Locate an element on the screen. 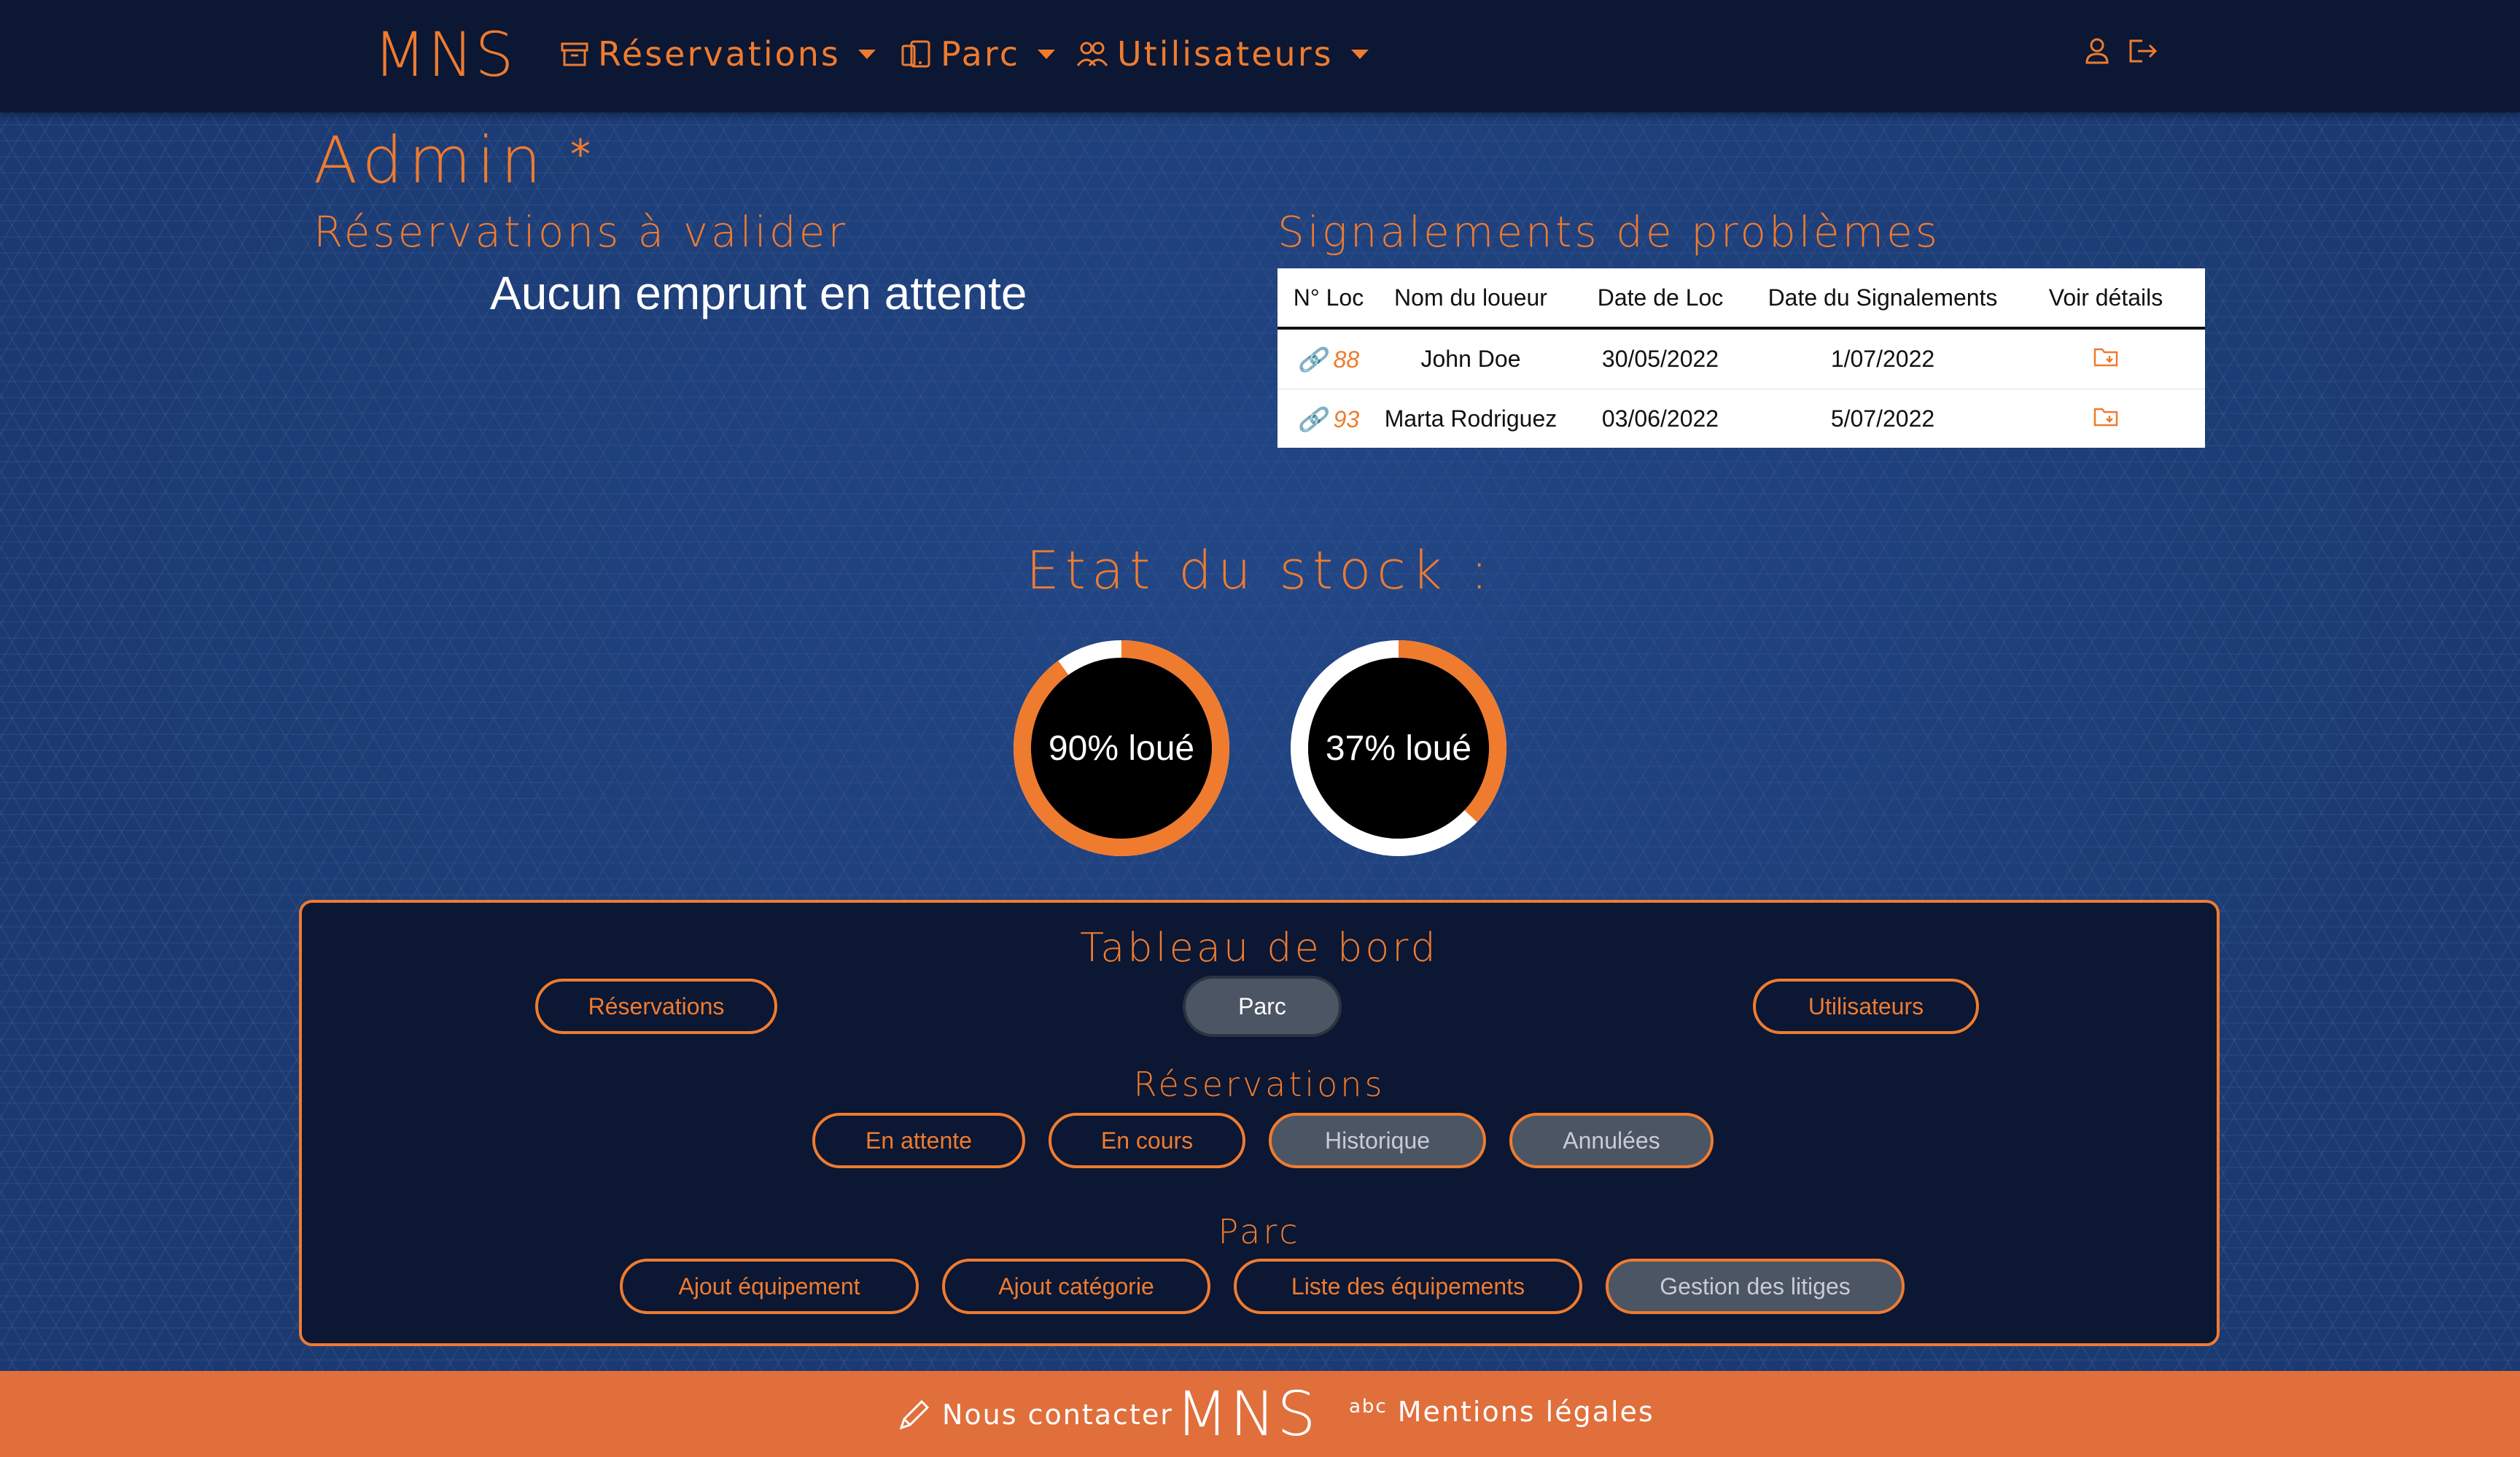  issues-title: Signalements de problèmes is located at coordinates (1609, 232).